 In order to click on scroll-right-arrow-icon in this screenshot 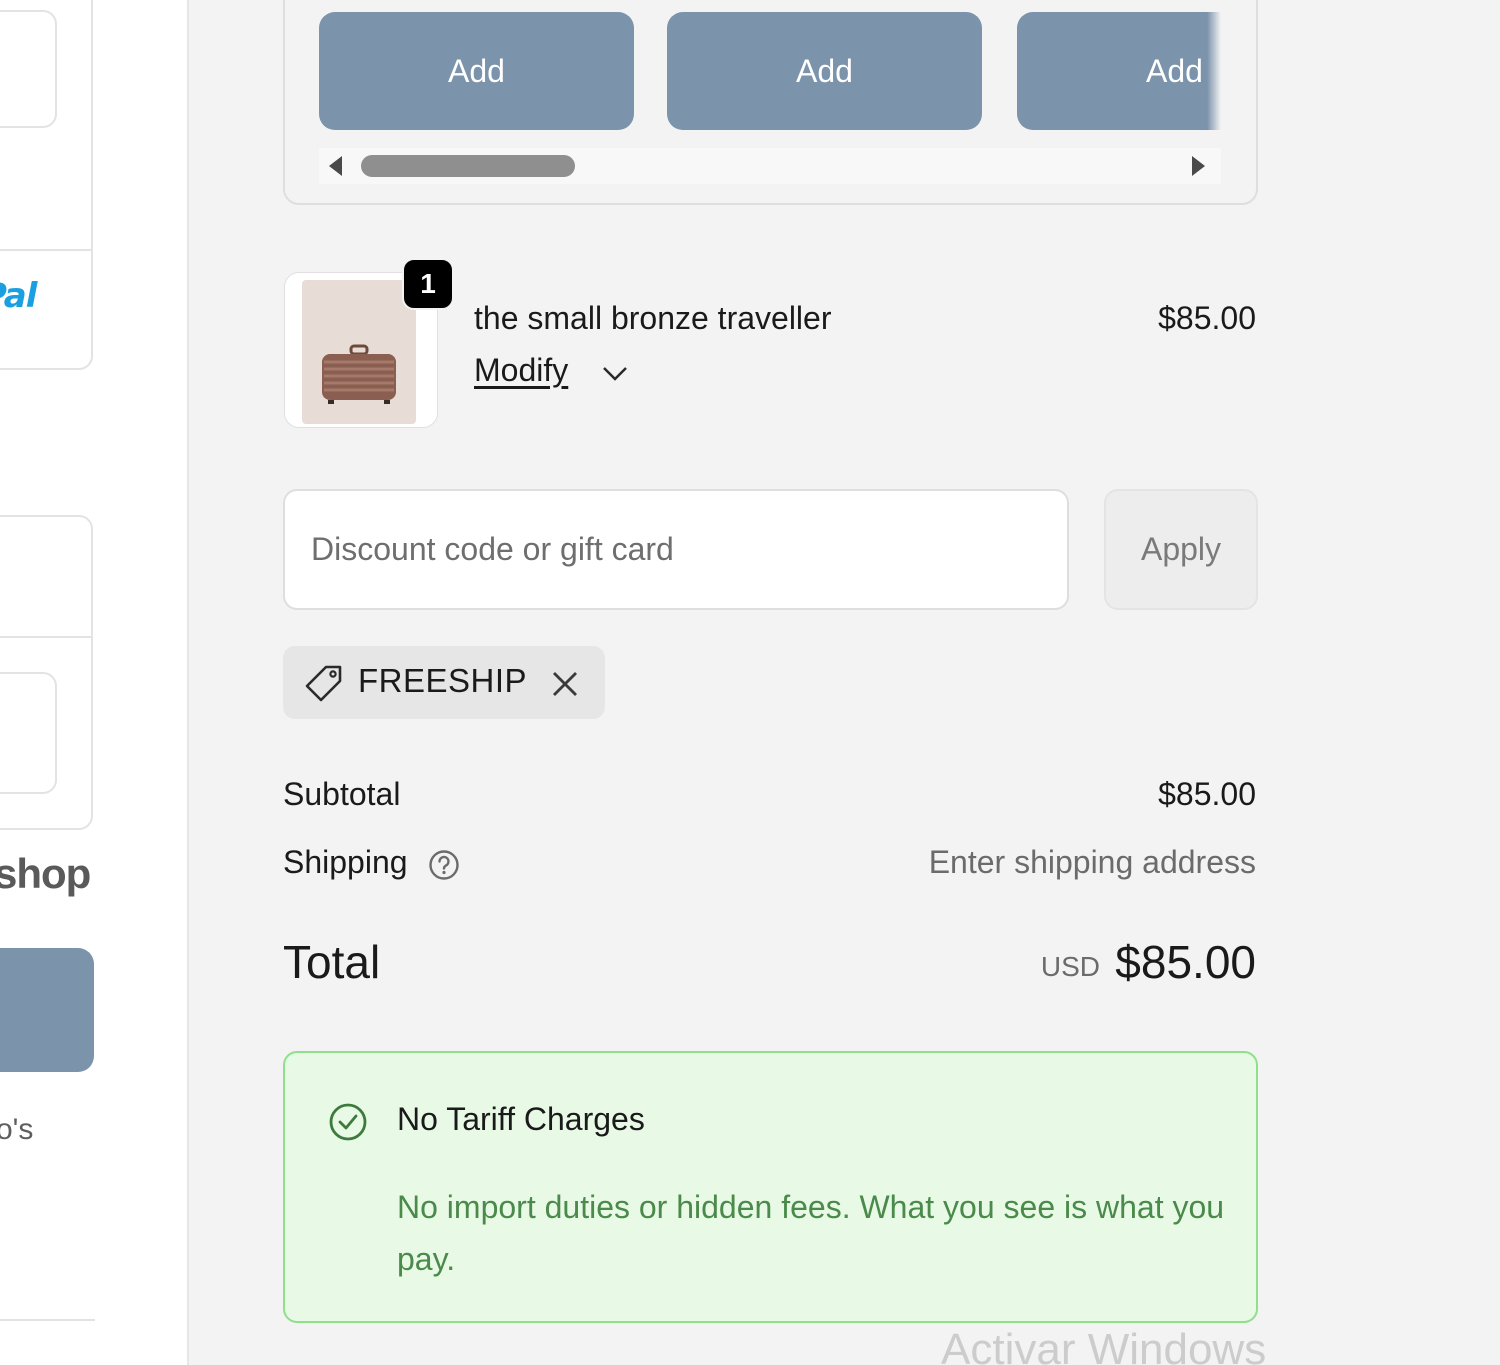, I will do `click(1198, 166)`.